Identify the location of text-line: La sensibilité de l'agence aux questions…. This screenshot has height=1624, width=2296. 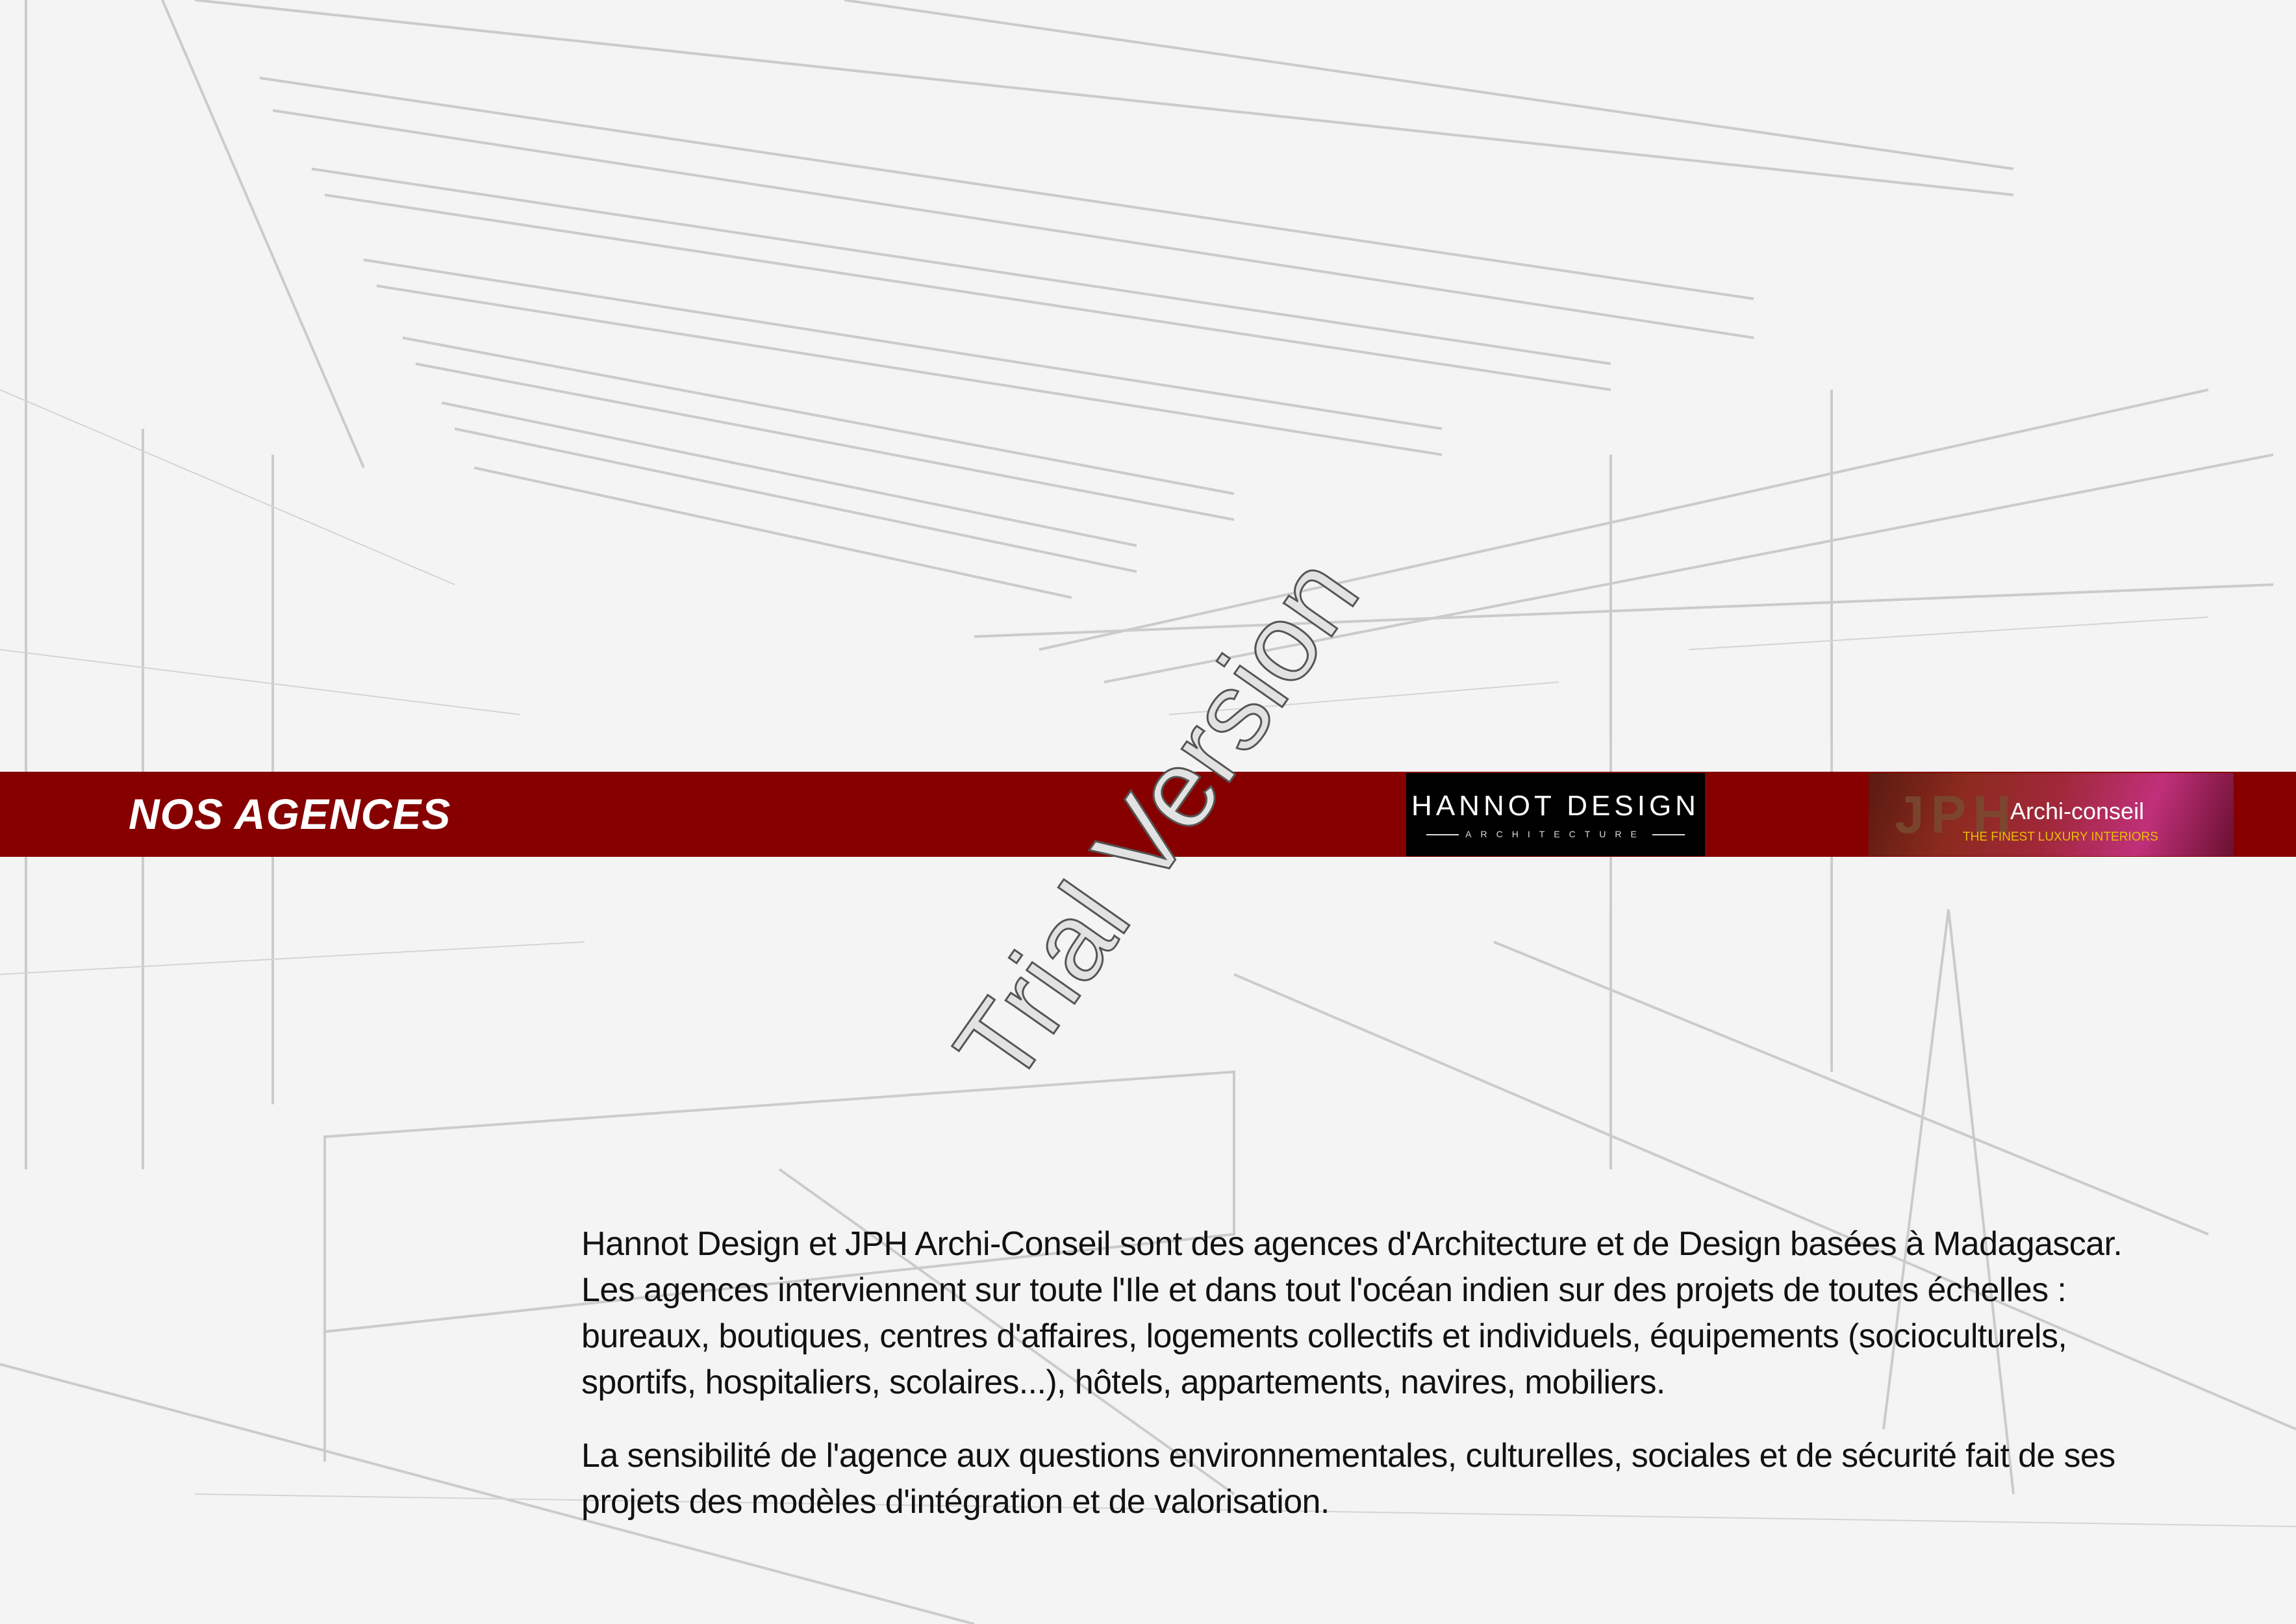
(1348, 1456).